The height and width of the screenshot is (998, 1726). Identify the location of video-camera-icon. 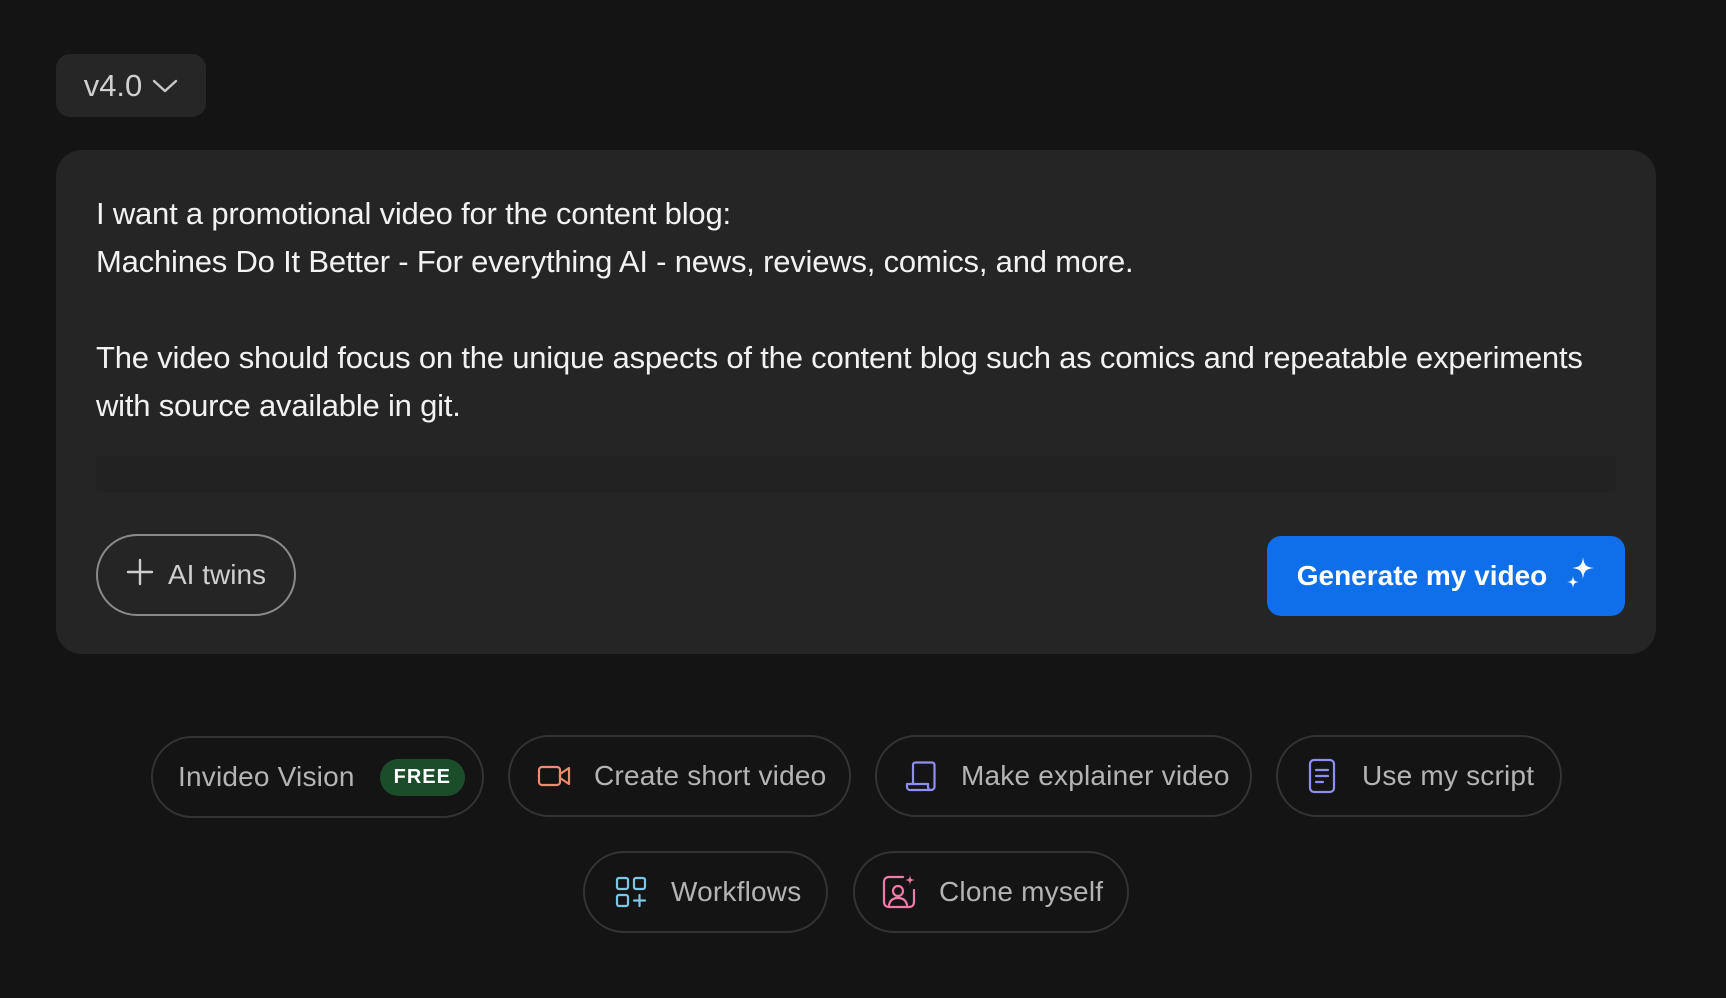
(554, 776).